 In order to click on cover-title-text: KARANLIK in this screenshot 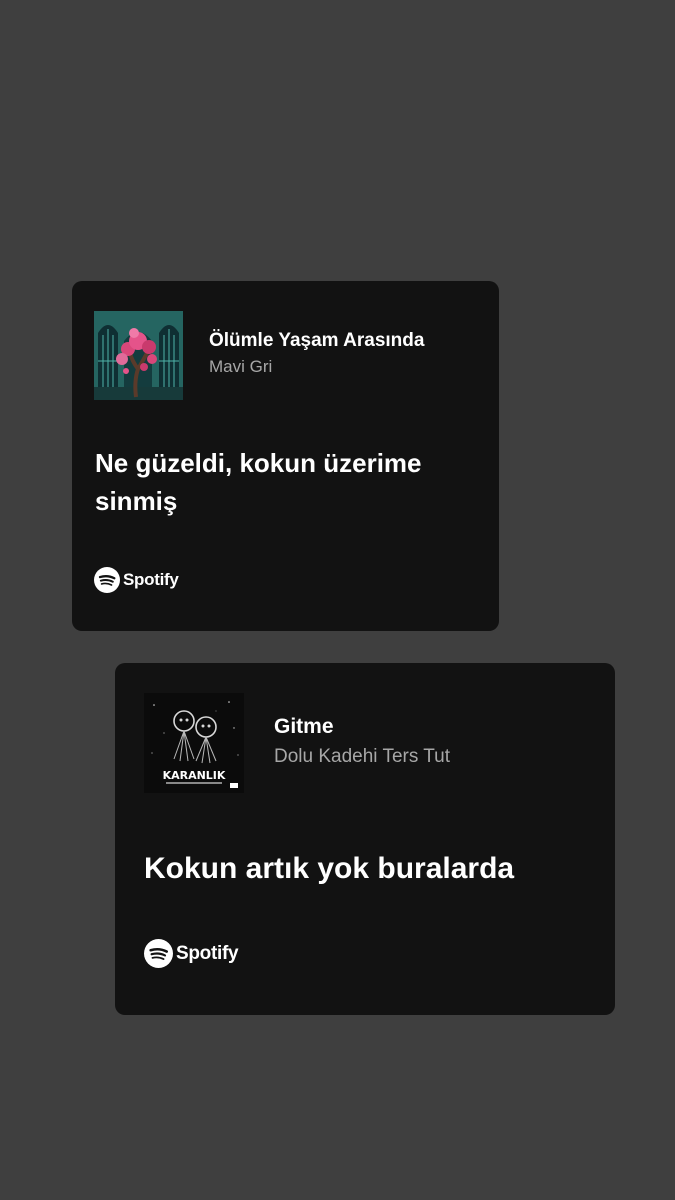, I will do `click(194, 775)`.